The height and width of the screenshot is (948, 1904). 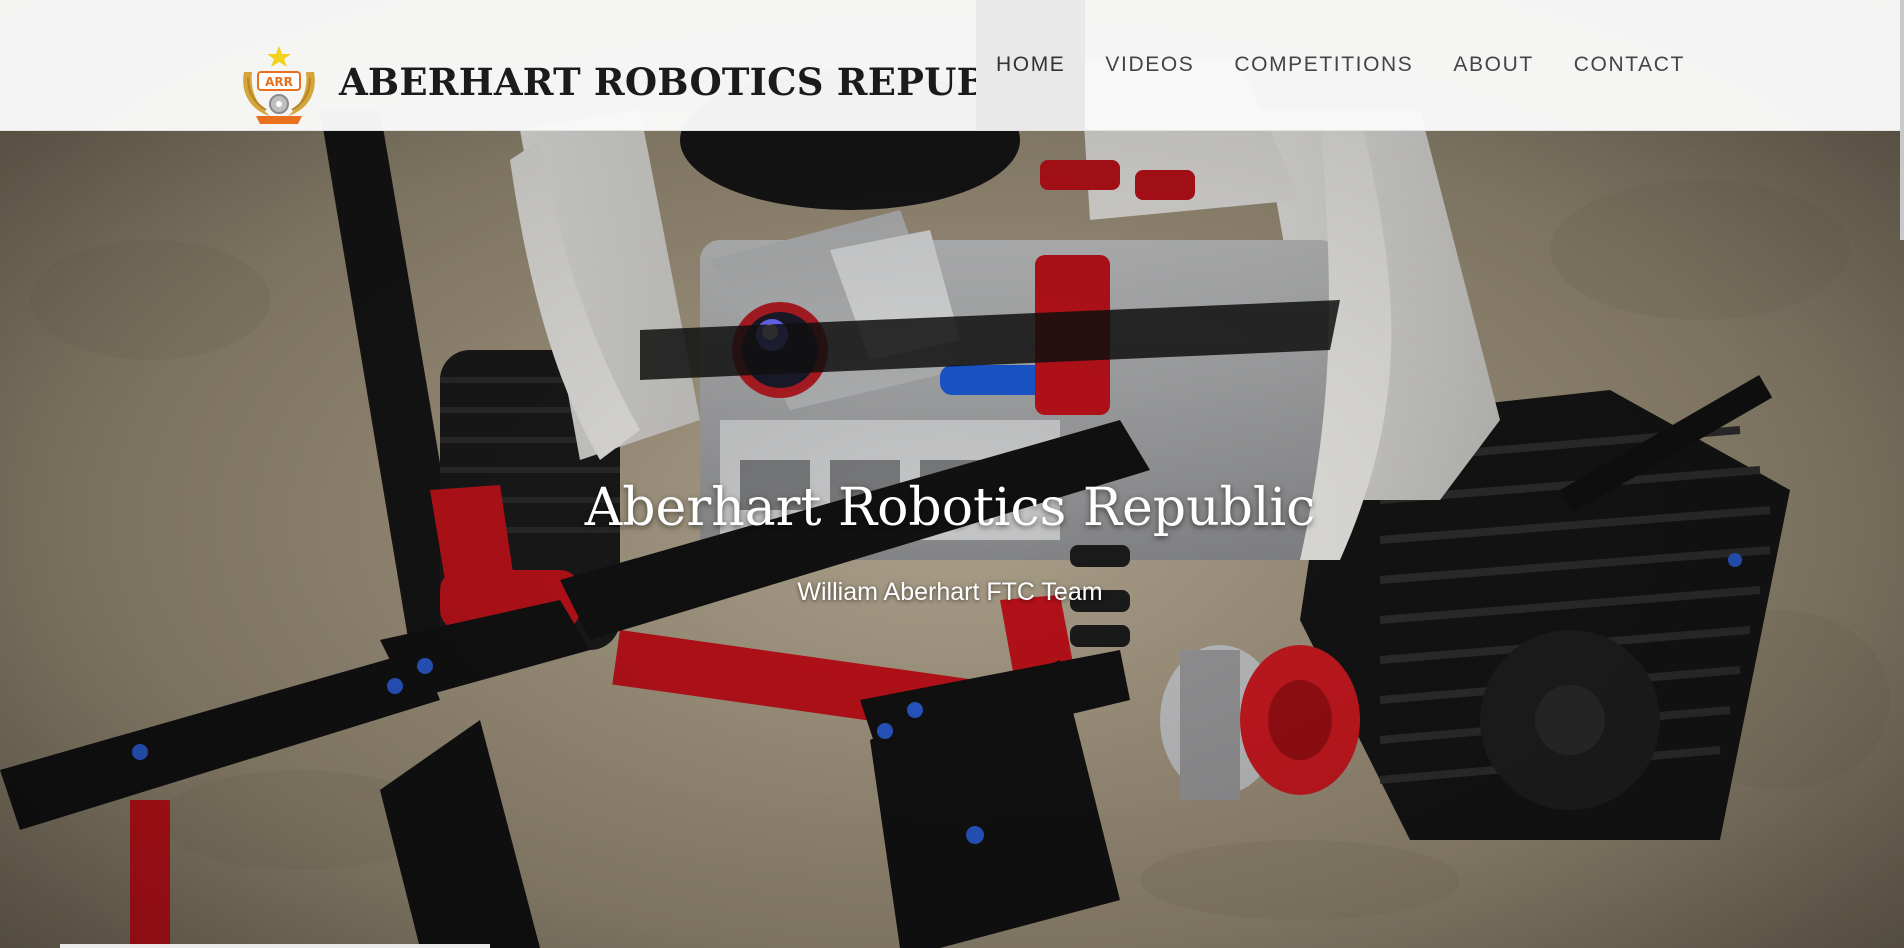 I want to click on nav-home: HOME, so click(x=1031, y=65).